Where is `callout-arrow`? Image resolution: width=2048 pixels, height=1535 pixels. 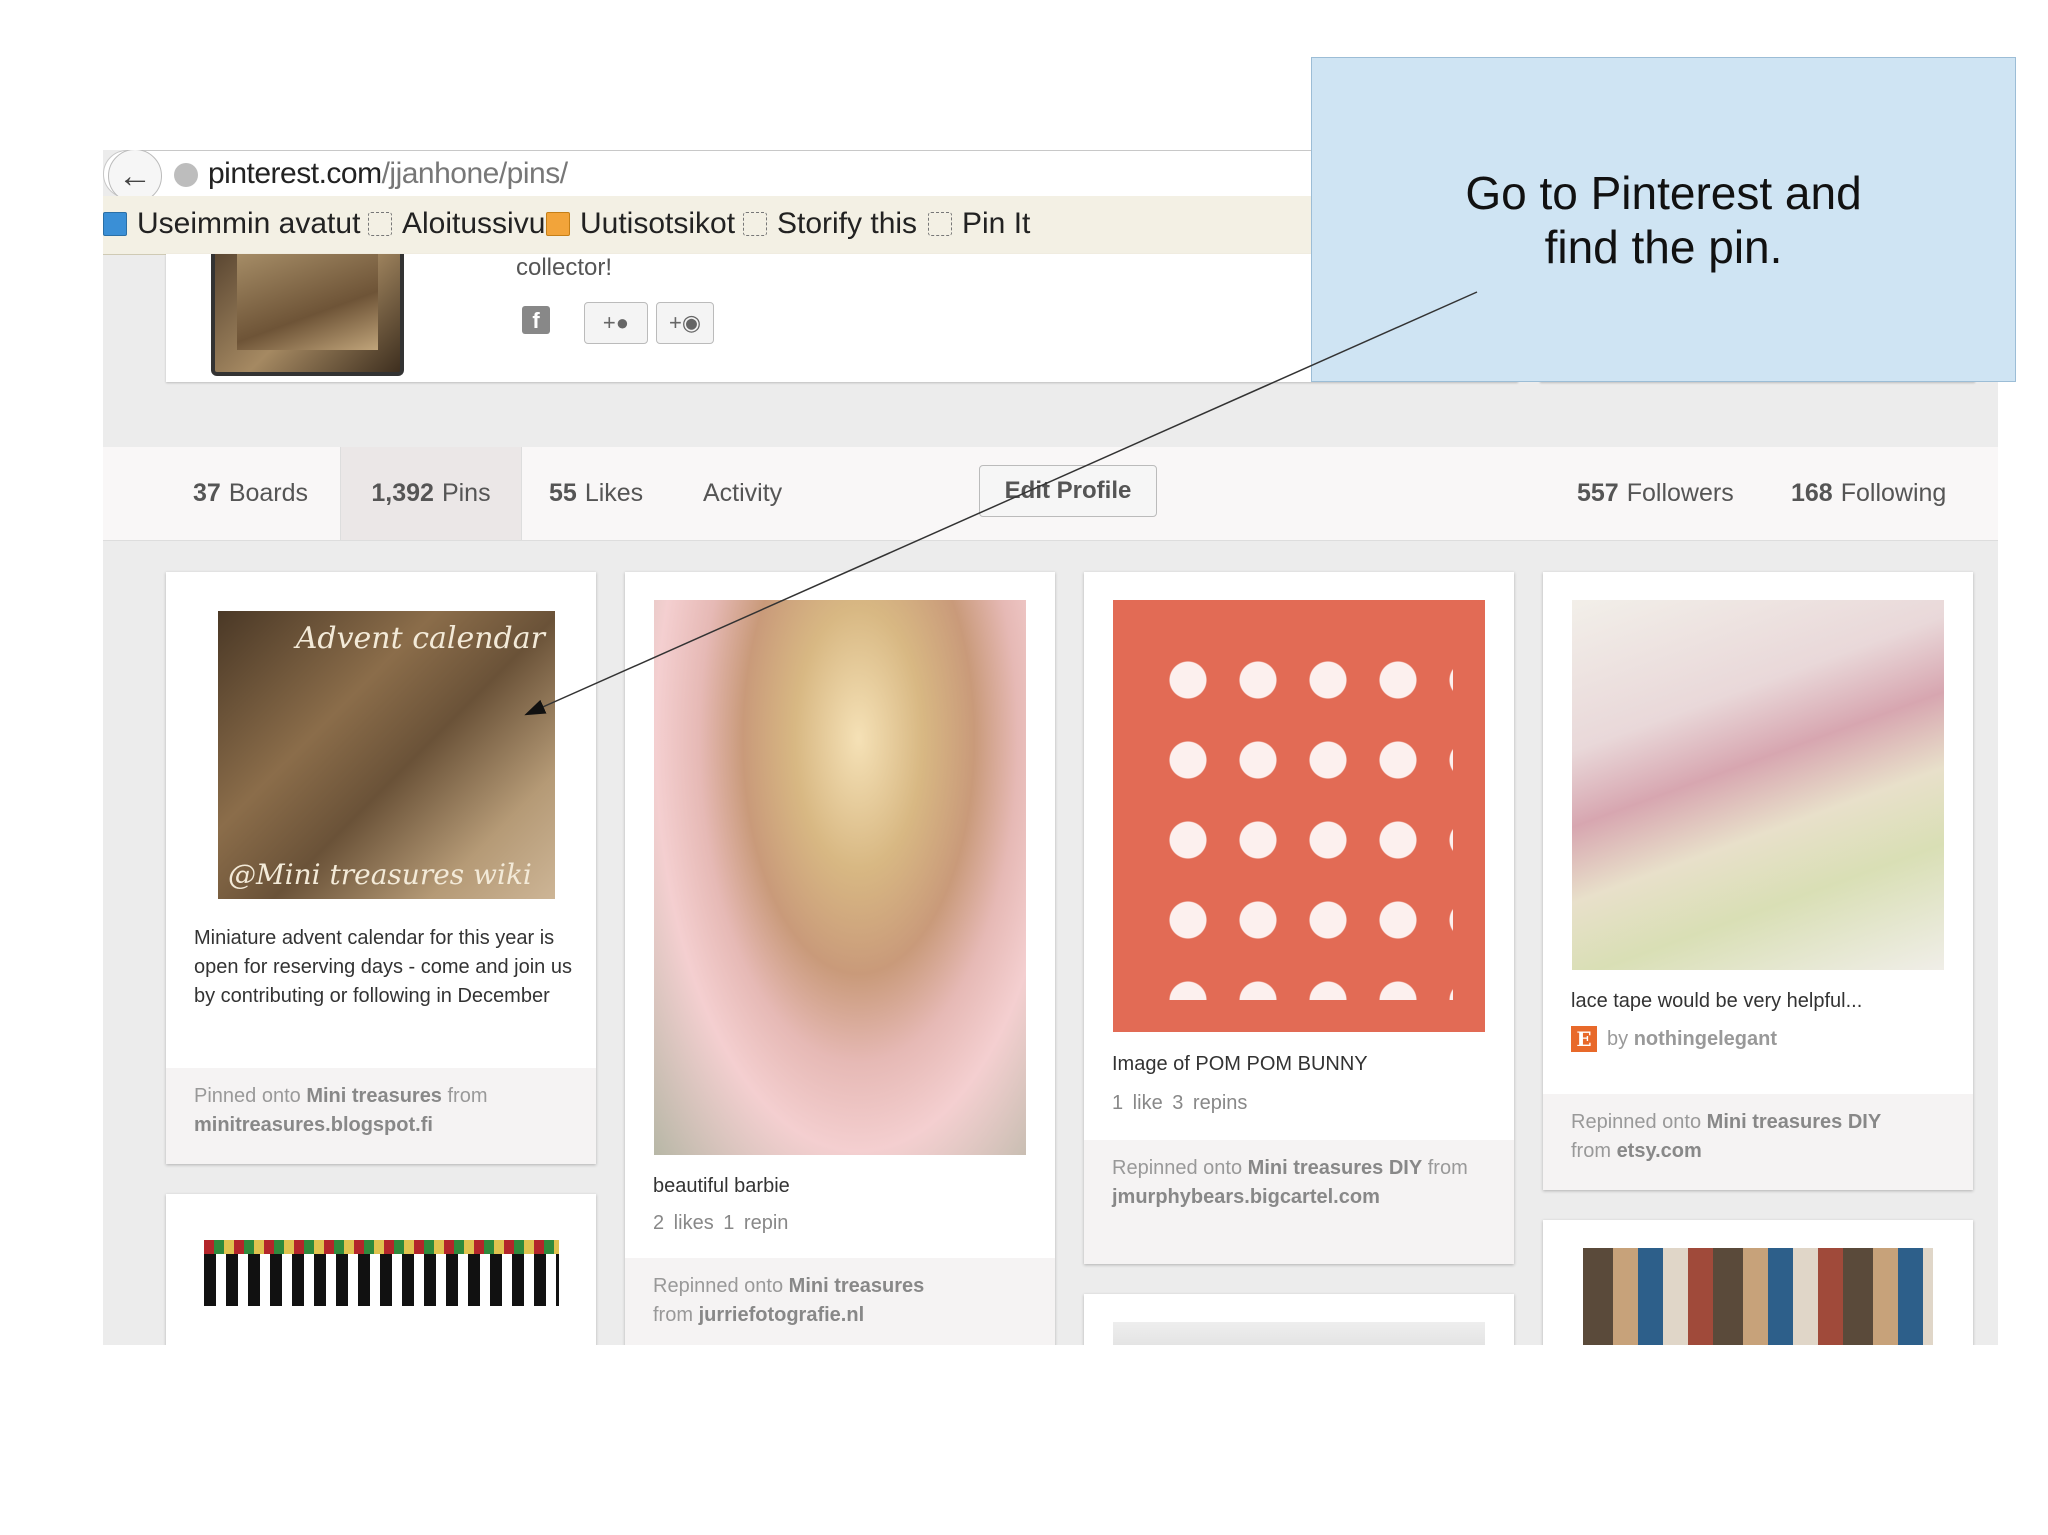
callout-arrow is located at coordinates (1001, 503).